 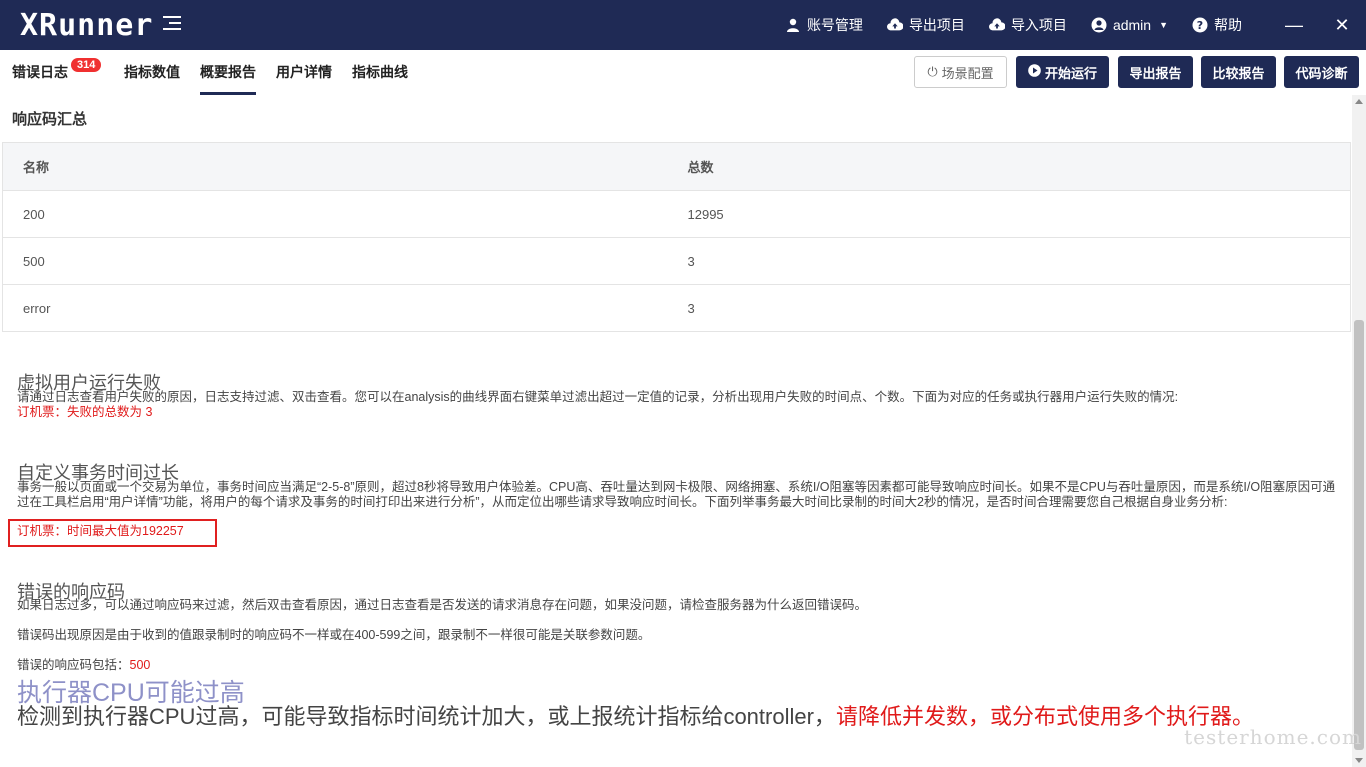 What do you see at coordinates (1359, 101) in the screenshot?
I see `scroll-up-arrow-icon` at bounding box center [1359, 101].